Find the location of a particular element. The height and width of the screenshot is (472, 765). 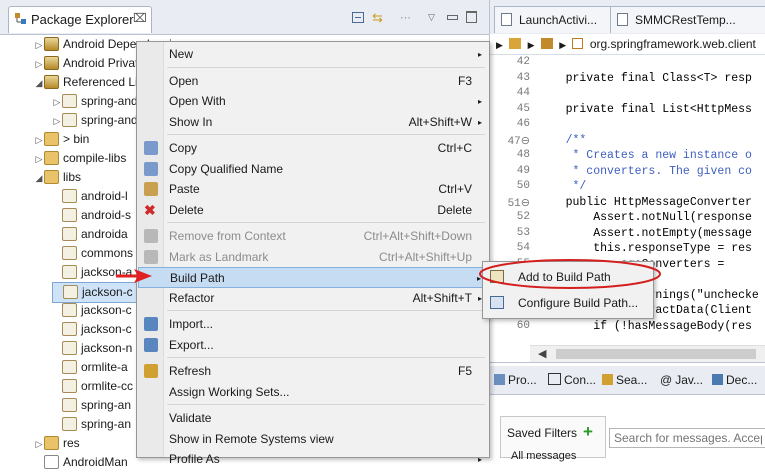

annotation-circle is located at coordinates (570, 274).